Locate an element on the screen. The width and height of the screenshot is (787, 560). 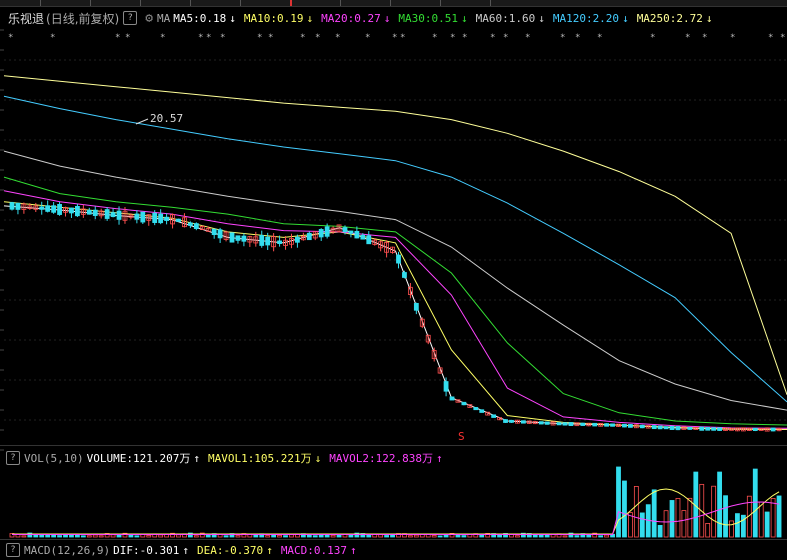
high-price-pointer is located at coordinates (142, 121).